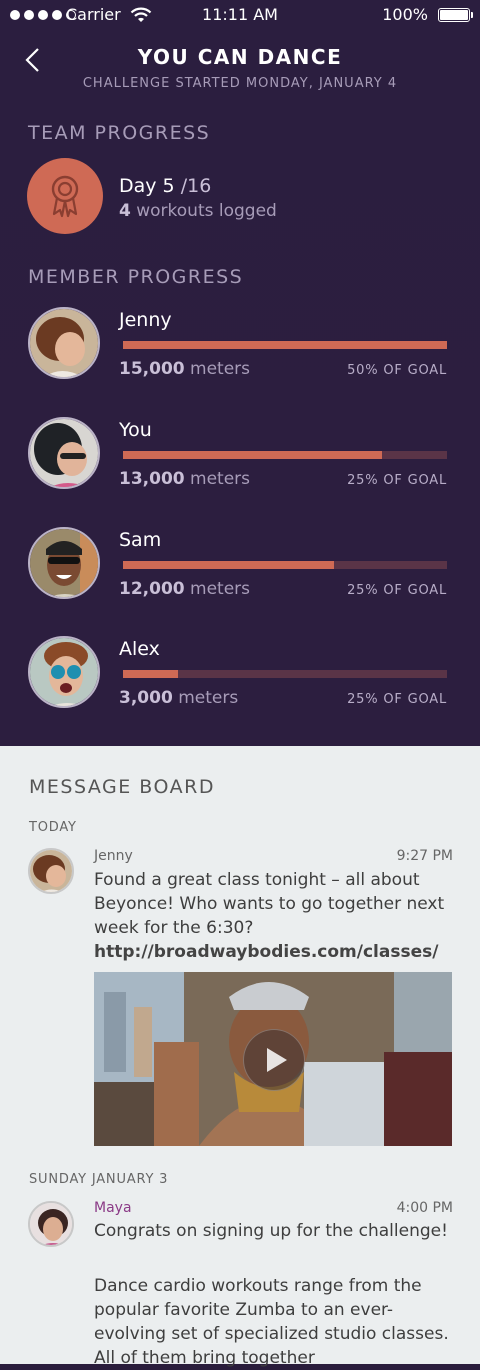  I want to click on member-name: Alex, so click(139, 649).